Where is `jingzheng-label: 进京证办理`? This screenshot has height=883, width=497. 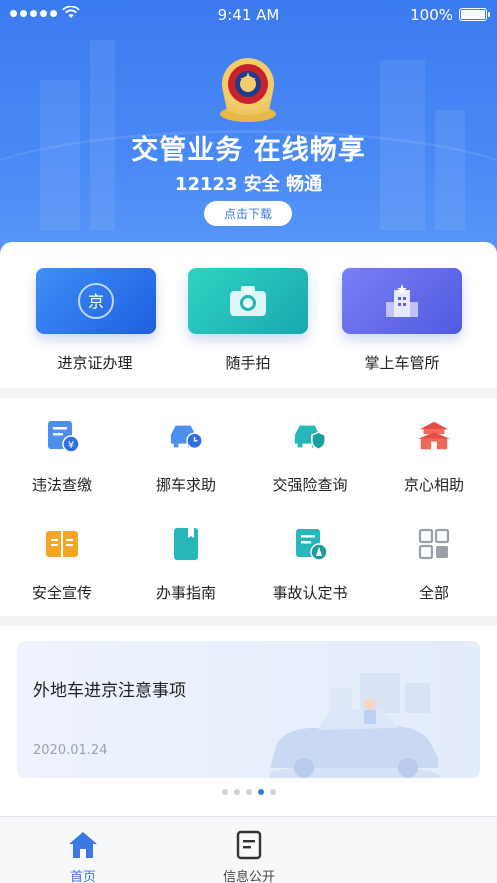 jingzheng-label: 进京证办理 is located at coordinates (95, 363).